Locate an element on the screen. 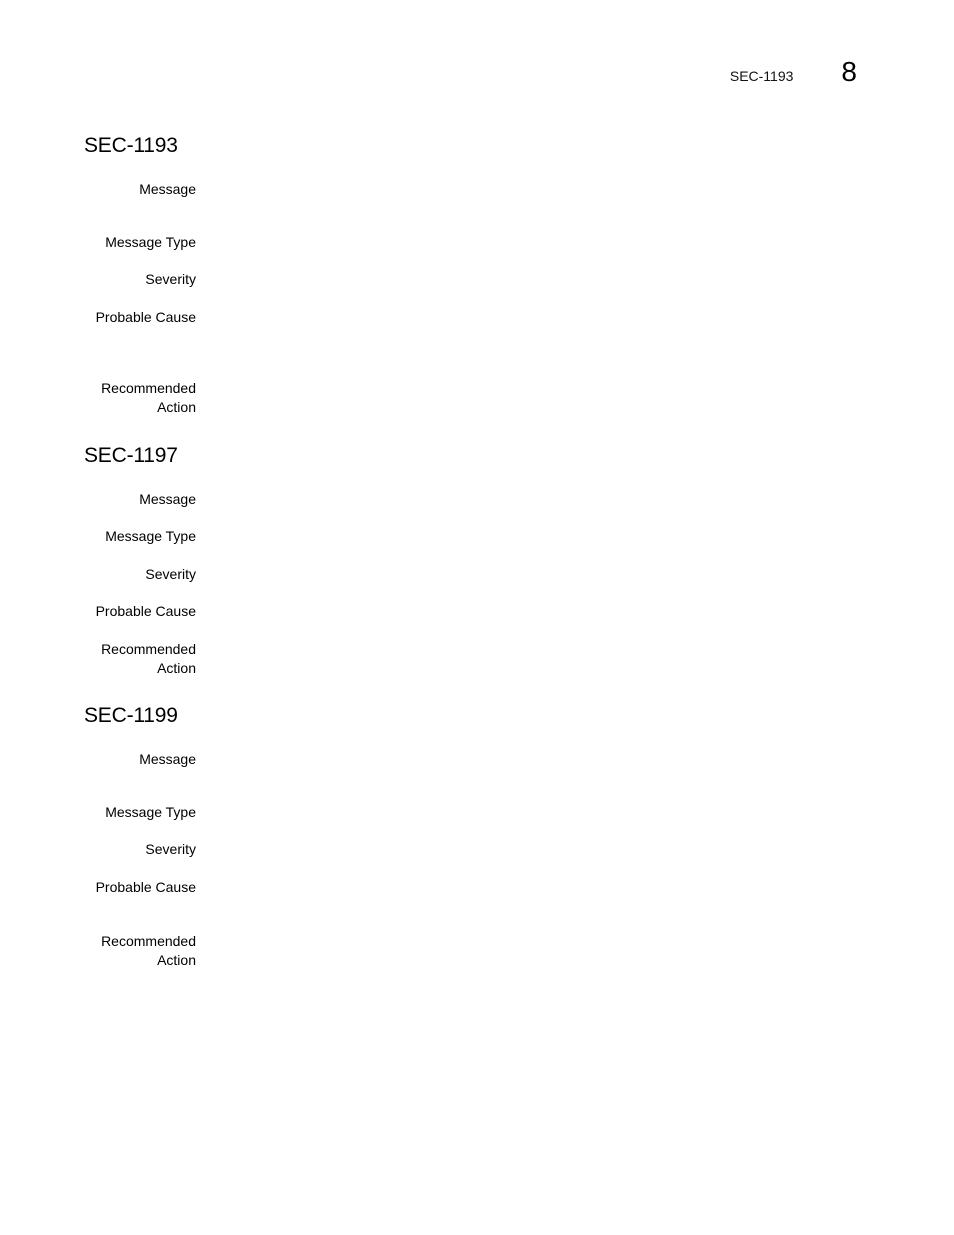  entry-title: SEC-1193 is located at coordinates (131, 145).